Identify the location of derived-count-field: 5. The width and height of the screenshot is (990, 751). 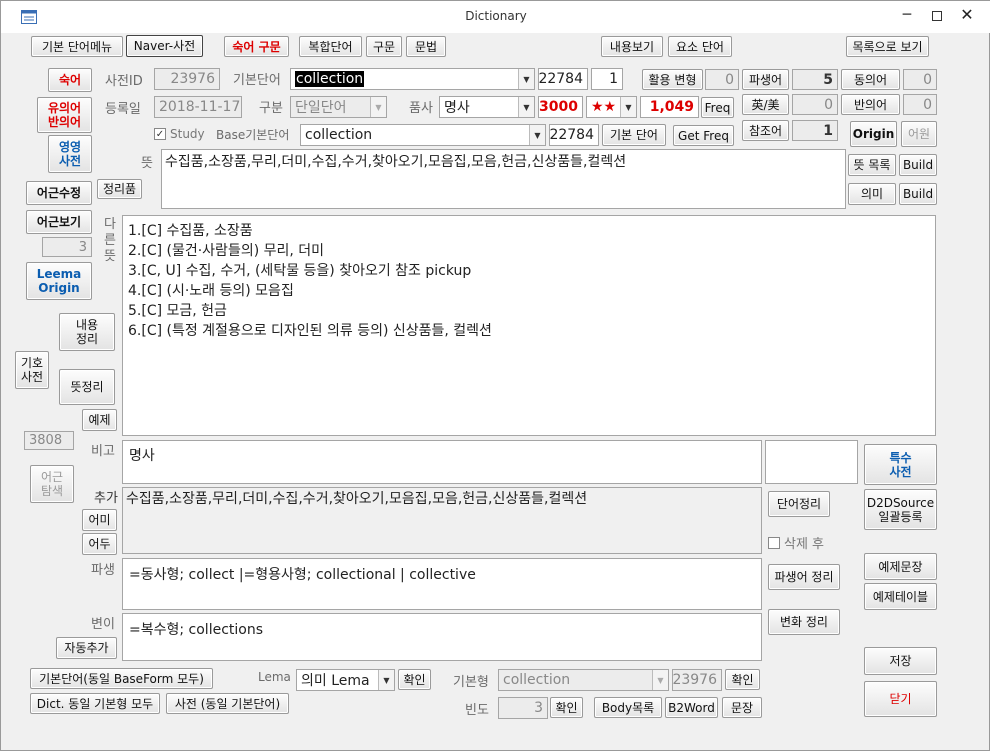
(815, 79).